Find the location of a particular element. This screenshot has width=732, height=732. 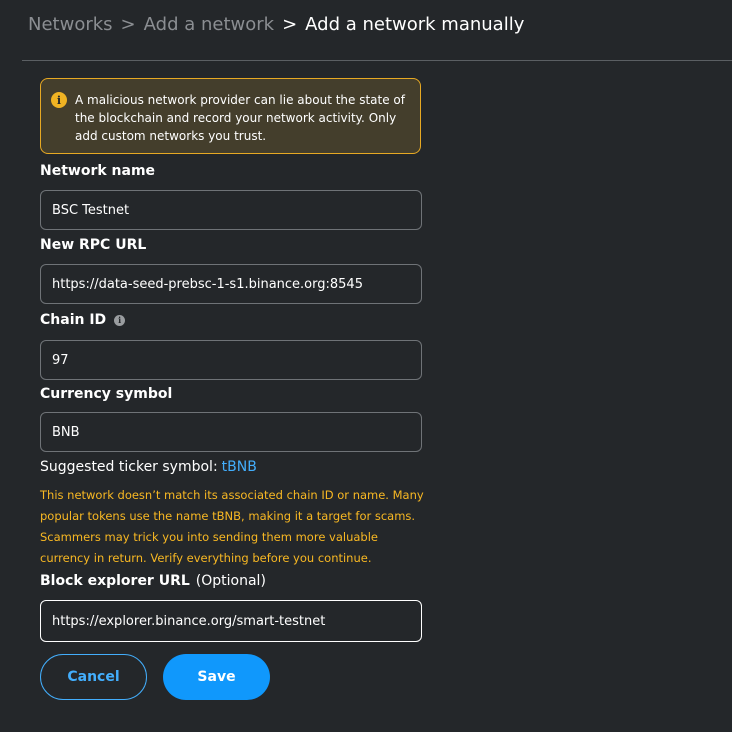

chain-id-input is located at coordinates (231, 360).